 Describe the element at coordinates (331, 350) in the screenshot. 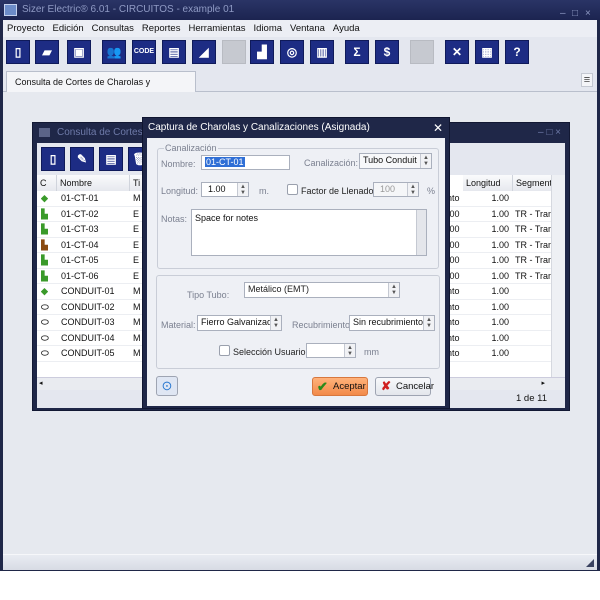

I see `seleccion-input: ▲ ▼` at that location.